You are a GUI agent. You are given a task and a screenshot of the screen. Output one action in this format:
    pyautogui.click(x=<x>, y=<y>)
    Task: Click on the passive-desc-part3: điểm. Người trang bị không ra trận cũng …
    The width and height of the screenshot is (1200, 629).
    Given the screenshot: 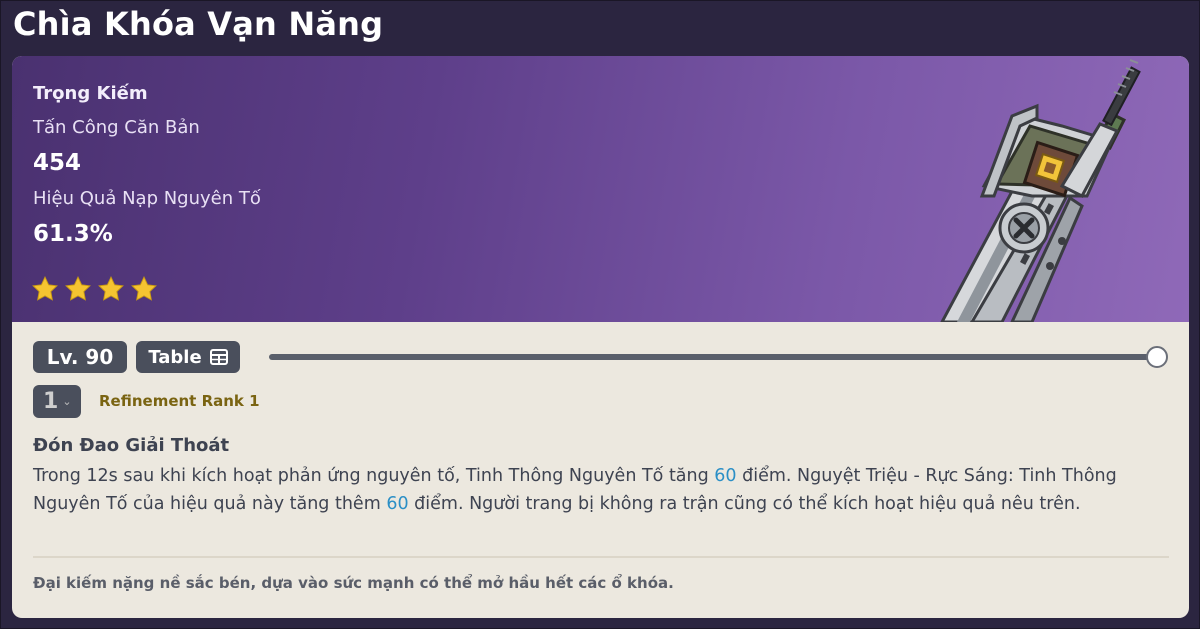 What is the action you would take?
    pyautogui.click(x=744, y=504)
    